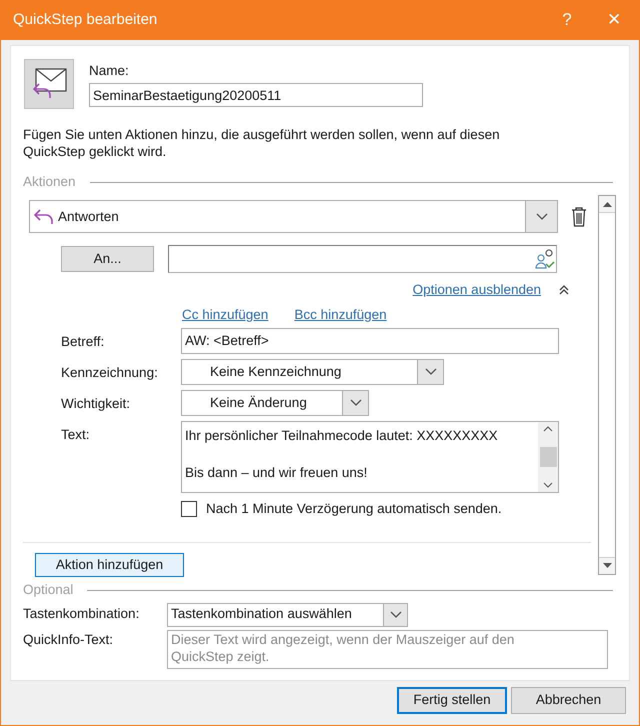 This screenshot has width=640, height=726. What do you see at coordinates (109, 71) in the screenshot?
I see `name-label: Name:` at bounding box center [109, 71].